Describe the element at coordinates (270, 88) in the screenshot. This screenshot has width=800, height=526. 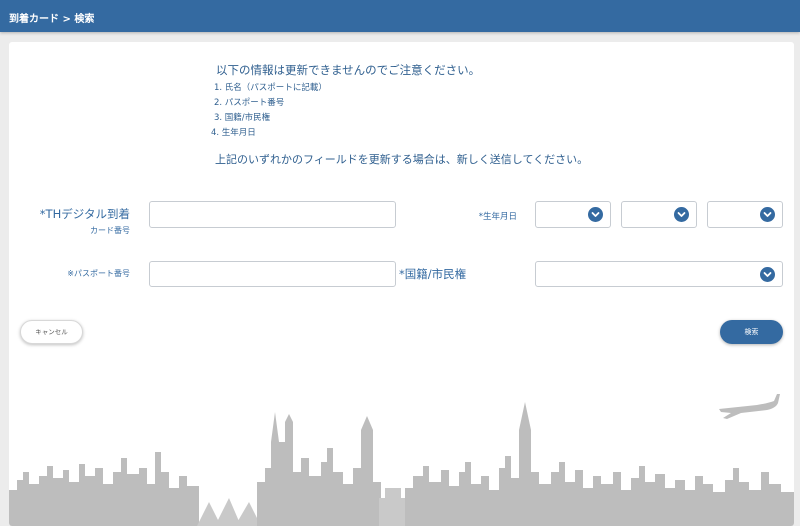
I see `notice-item: 1. 氏名（パスポートに記載）` at that location.